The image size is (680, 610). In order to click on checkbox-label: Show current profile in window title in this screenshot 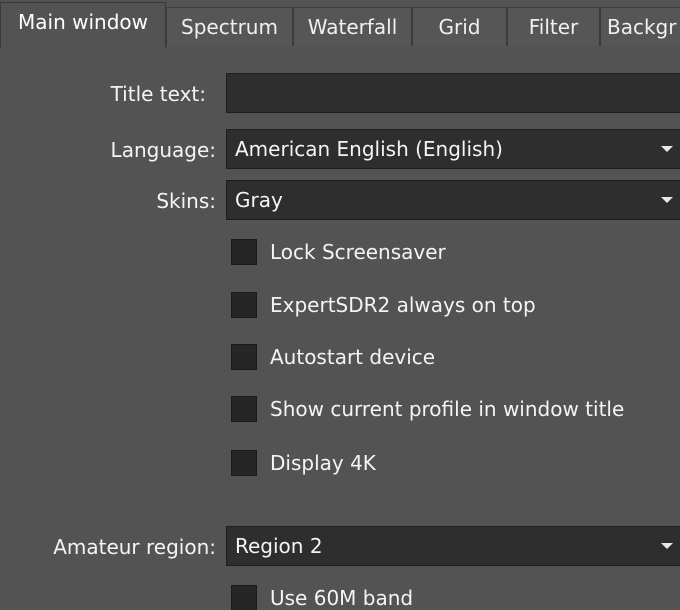, I will do `click(447, 409)`.